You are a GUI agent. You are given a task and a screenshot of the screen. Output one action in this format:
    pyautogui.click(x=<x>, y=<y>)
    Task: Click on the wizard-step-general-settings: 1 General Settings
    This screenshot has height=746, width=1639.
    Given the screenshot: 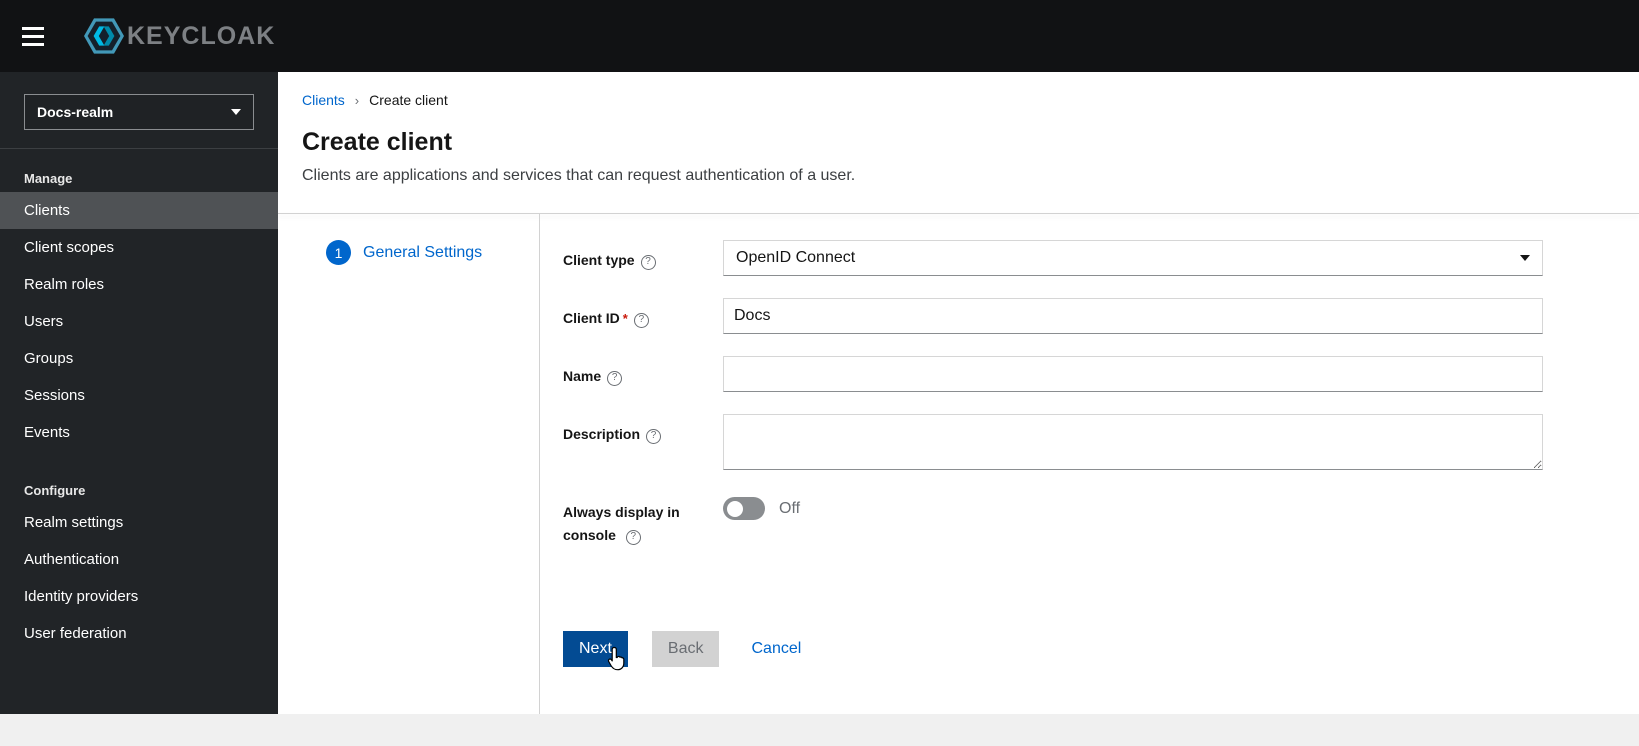 What is the action you would take?
    pyautogui.click(x=408, y=252)
    